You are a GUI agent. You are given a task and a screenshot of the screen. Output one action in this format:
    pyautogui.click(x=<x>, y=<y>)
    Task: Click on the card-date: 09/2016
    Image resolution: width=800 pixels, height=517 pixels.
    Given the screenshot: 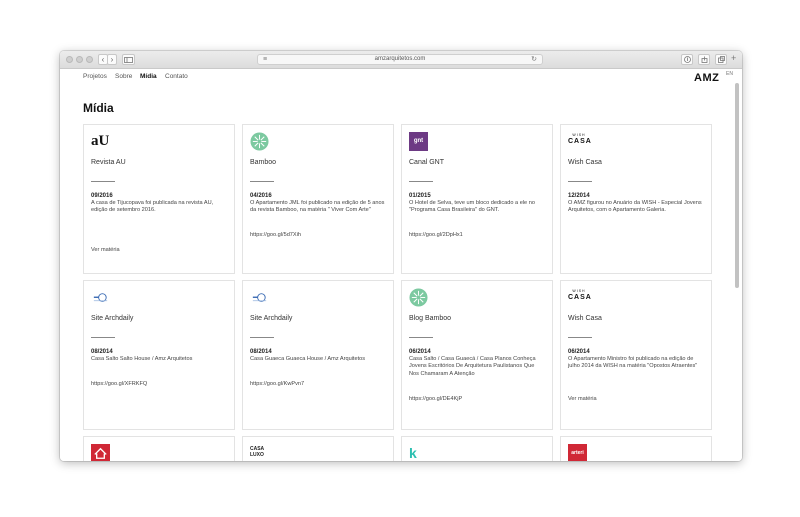 What is the action you would take?
    pyautogui.click(x=102, y=196)
    